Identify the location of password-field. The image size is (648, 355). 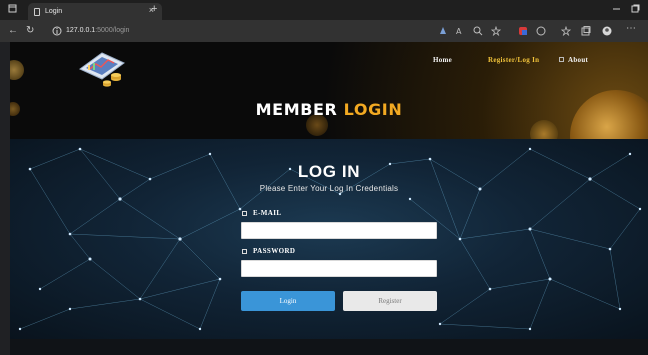
(339, 268).